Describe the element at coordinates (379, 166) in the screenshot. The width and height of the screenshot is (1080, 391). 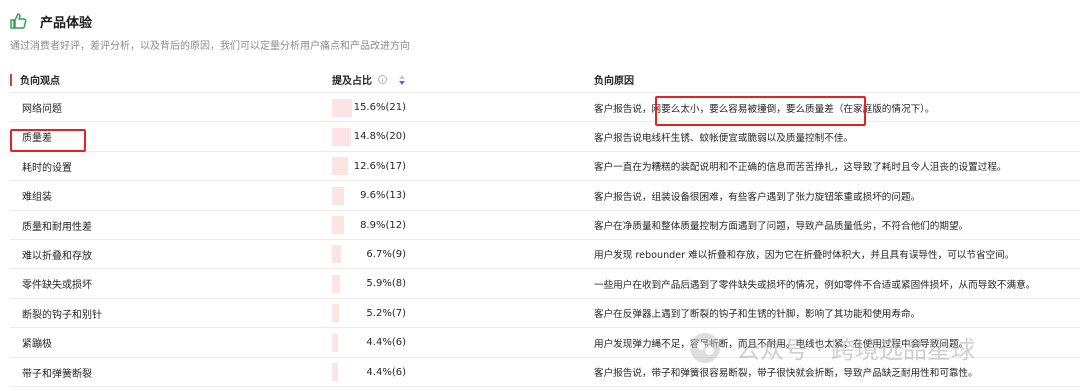
I see `share-value: 12.6%(17)` at that location.